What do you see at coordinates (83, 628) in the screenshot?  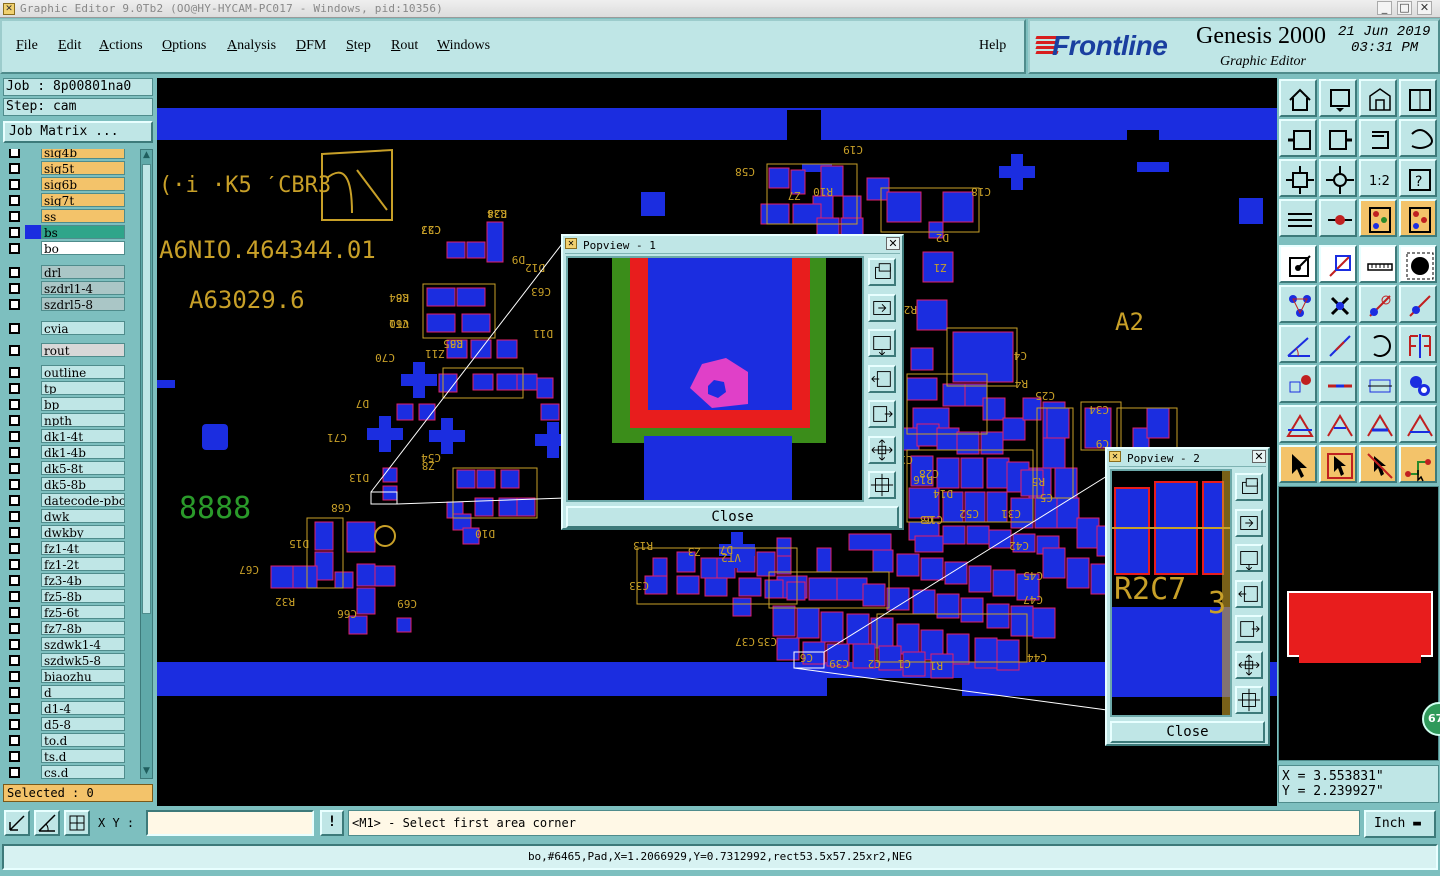 I see `layer-name: fz7-8b` at bounding box center [83, 628].